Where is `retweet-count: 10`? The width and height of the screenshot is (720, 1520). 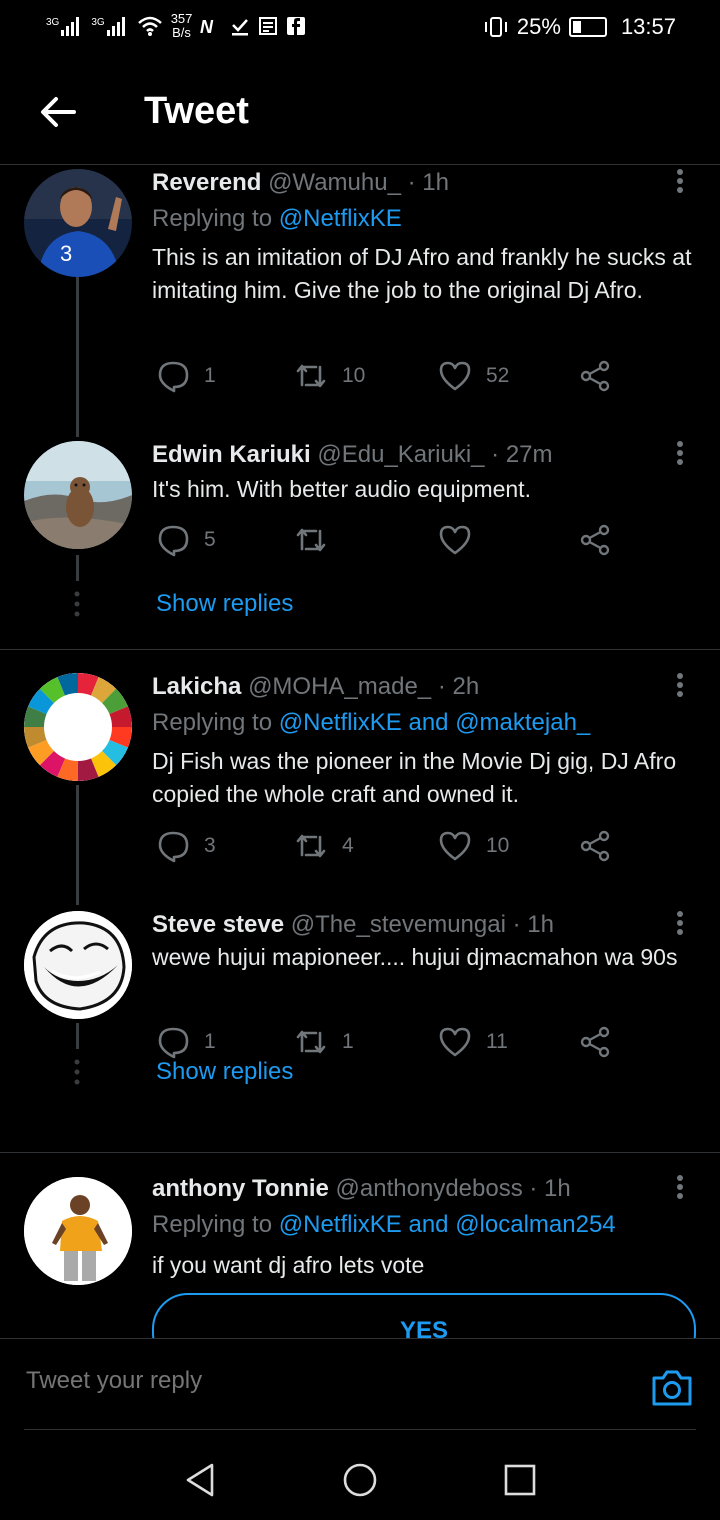 retweet-count: 10 is located at coordinates (354, 375).